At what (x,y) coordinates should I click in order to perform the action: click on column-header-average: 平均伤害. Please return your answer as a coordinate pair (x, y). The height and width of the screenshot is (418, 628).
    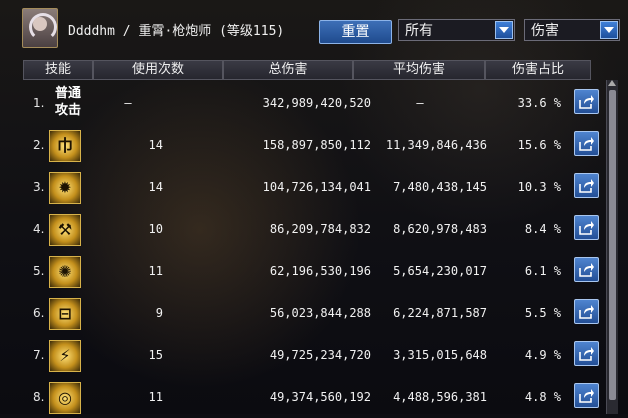
    Looking at the image, I should click on (419, 70).